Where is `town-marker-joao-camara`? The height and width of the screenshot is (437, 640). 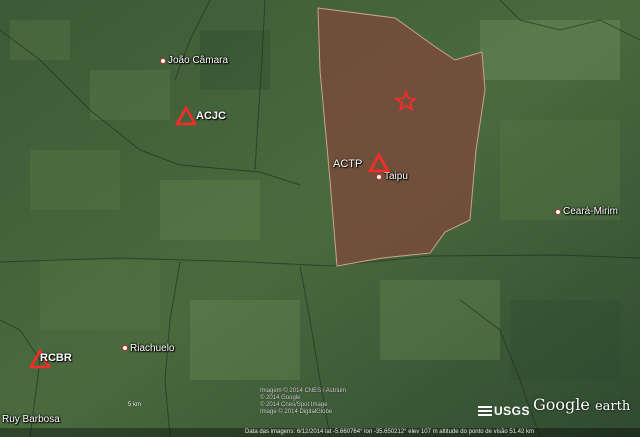
town-marker-joao-camara is located at coordinates (163, 61).